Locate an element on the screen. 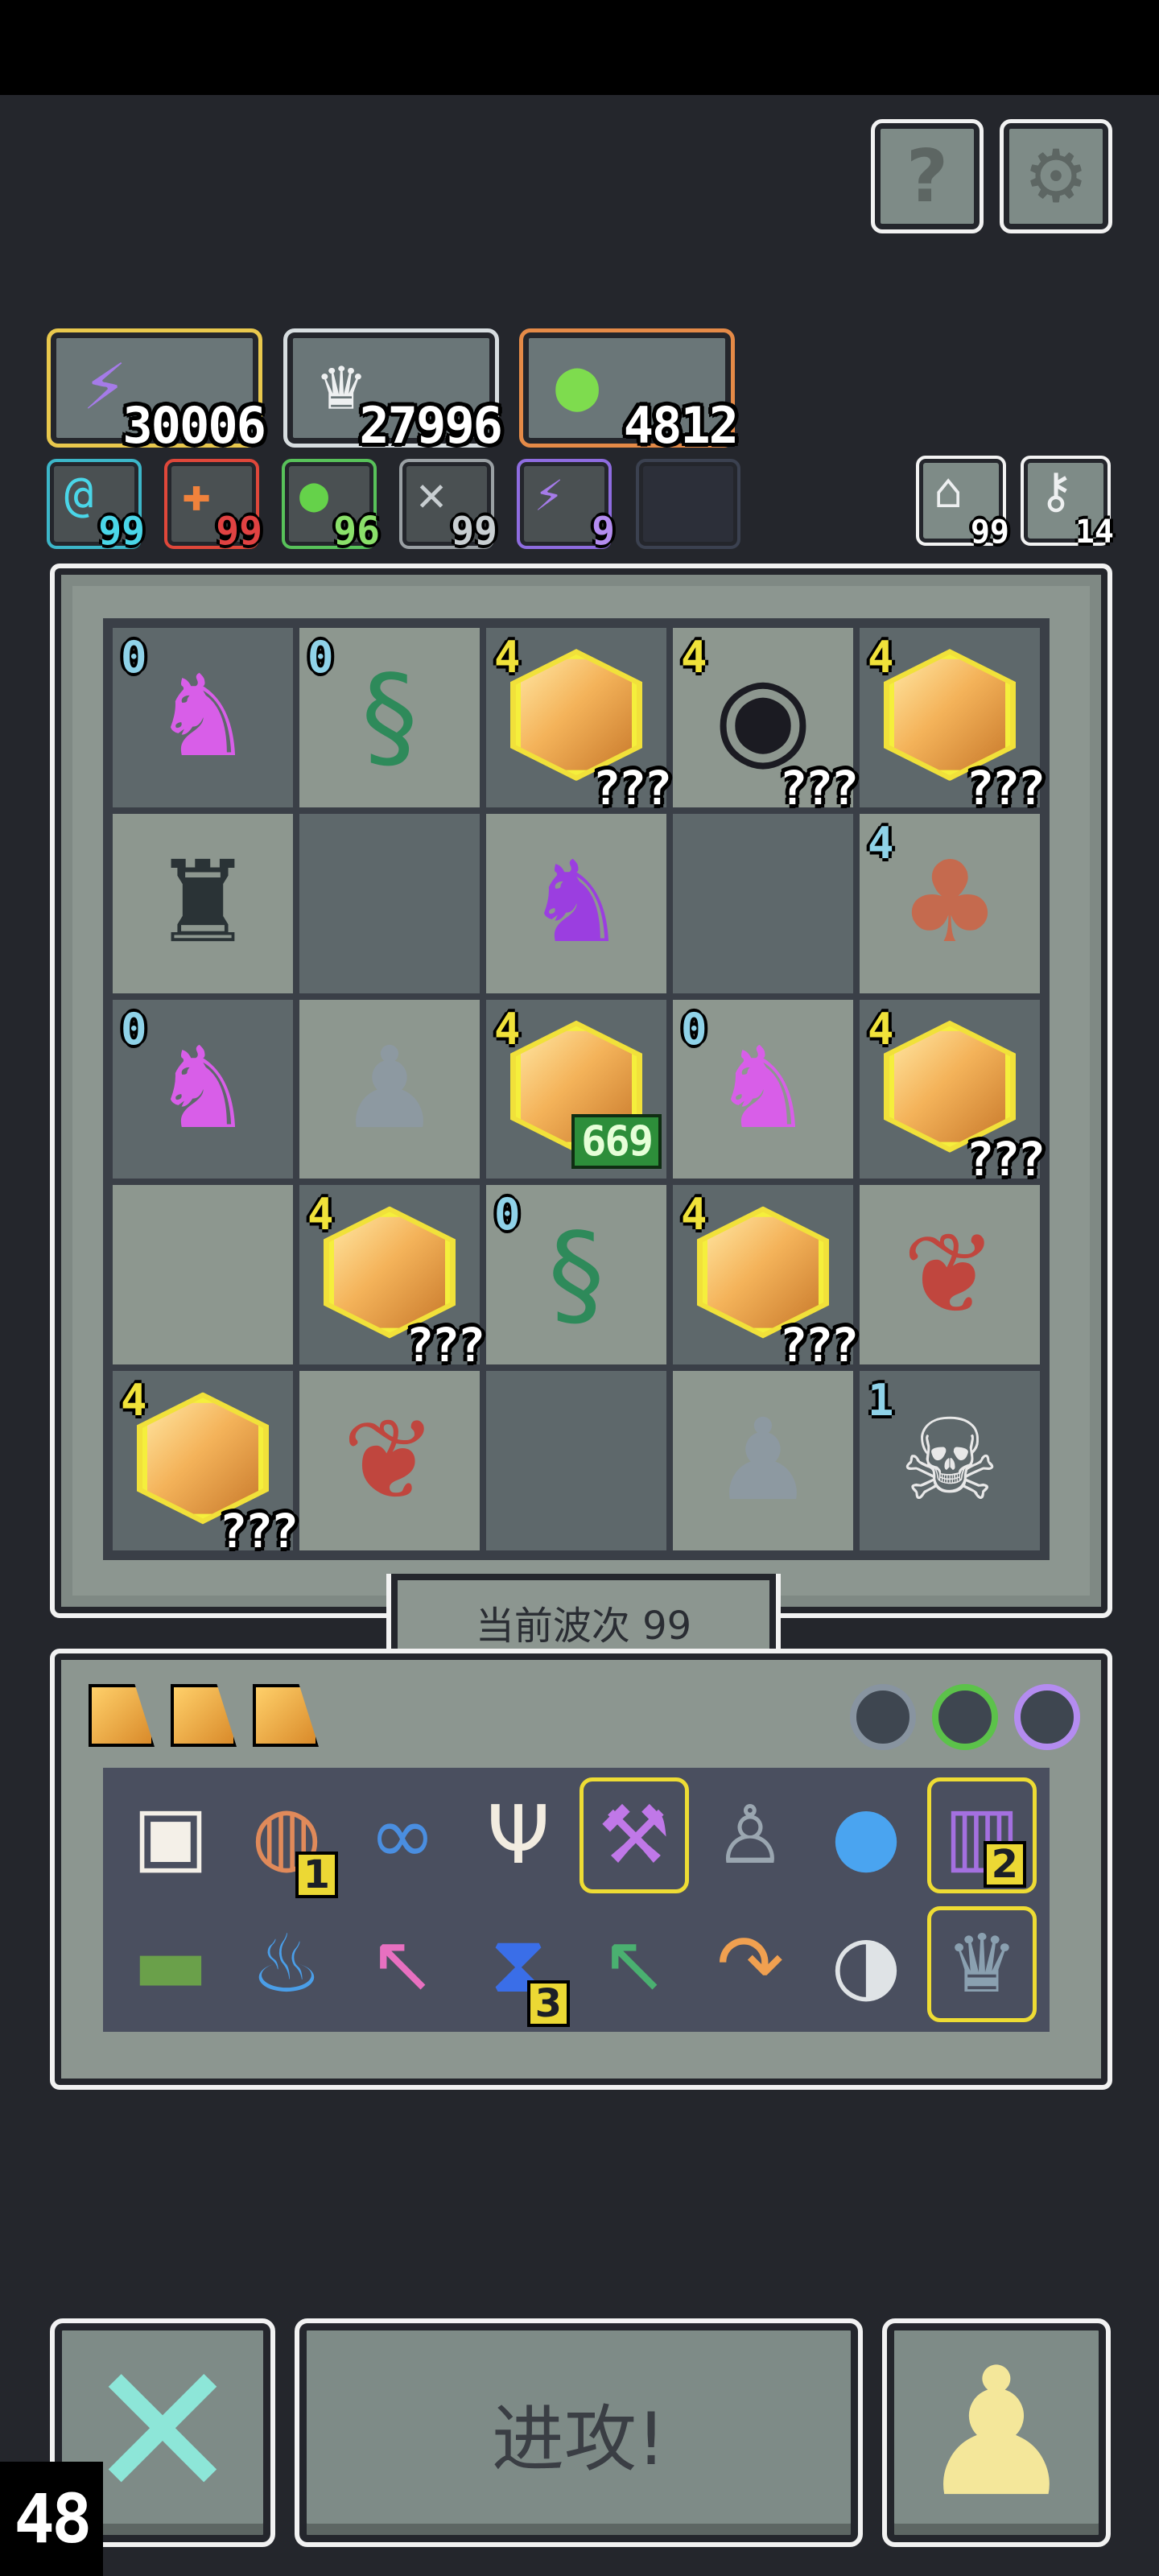 This screenshot has height=2576, width=1159. resource-count: 669 is located at coordinates (616, 1142).